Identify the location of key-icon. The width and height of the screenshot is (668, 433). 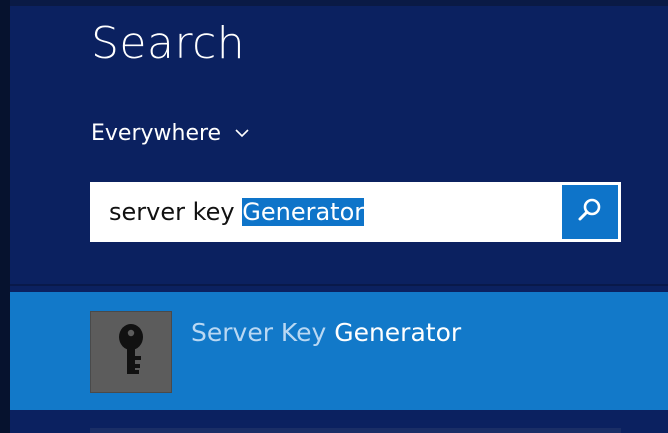
(131, 352).